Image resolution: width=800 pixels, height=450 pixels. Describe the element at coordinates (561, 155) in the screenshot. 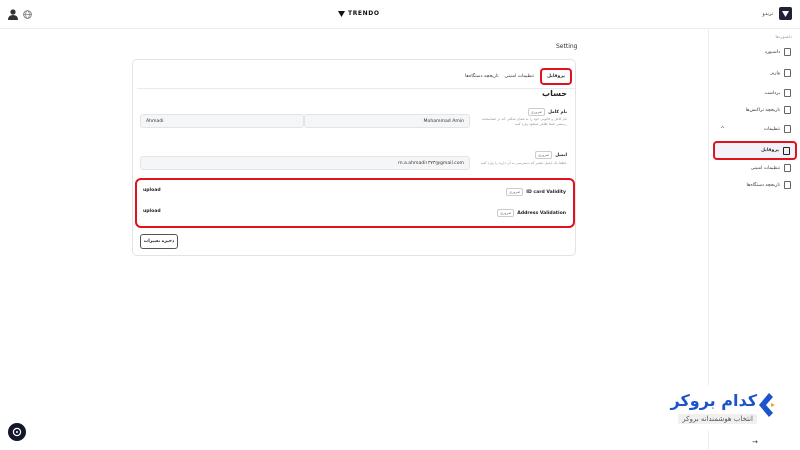

I see `email-label-text: ایمیل` at that location.